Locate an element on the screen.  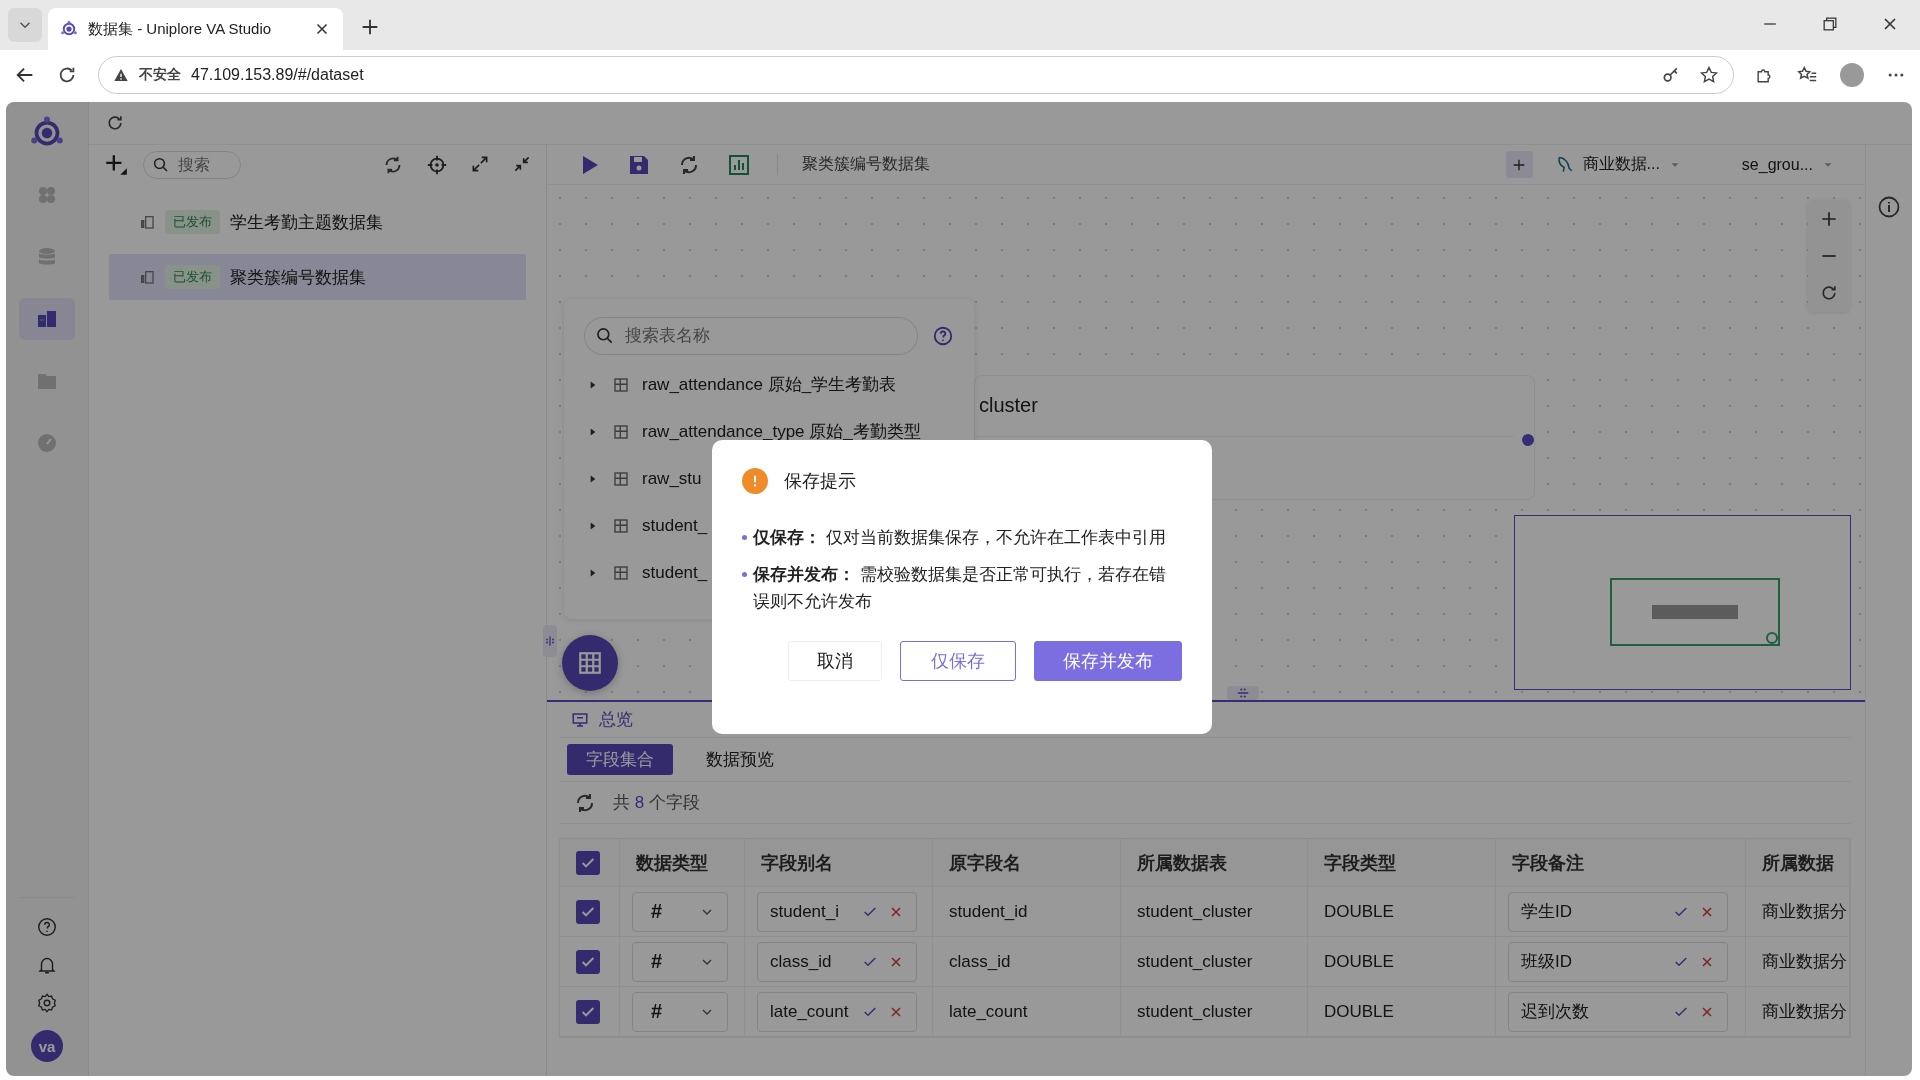
column-header: 字段别名 is located at coordinates (839, 863).